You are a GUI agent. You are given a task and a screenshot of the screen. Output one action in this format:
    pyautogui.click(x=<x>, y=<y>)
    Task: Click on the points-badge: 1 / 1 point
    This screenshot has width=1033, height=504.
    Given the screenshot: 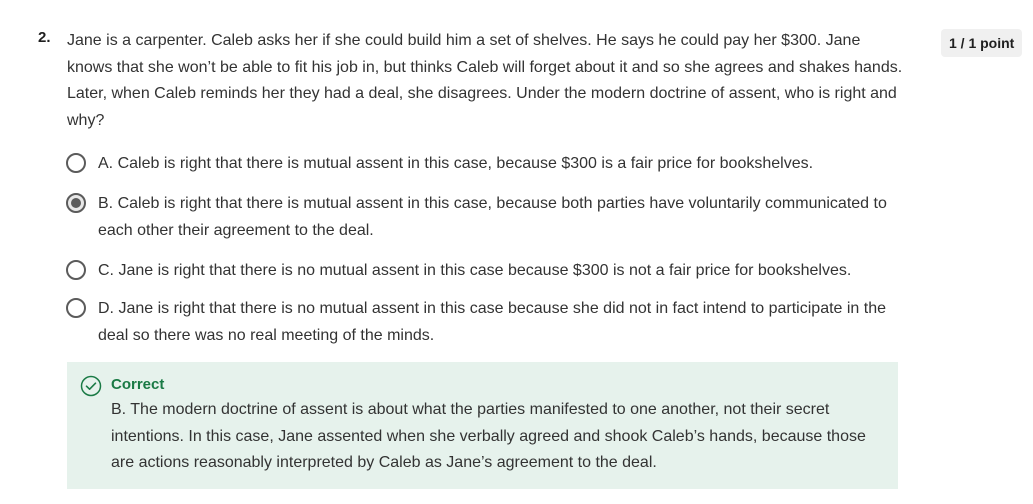 What is the action you would take?
    pyautogui.click(x=982, y=43)
    